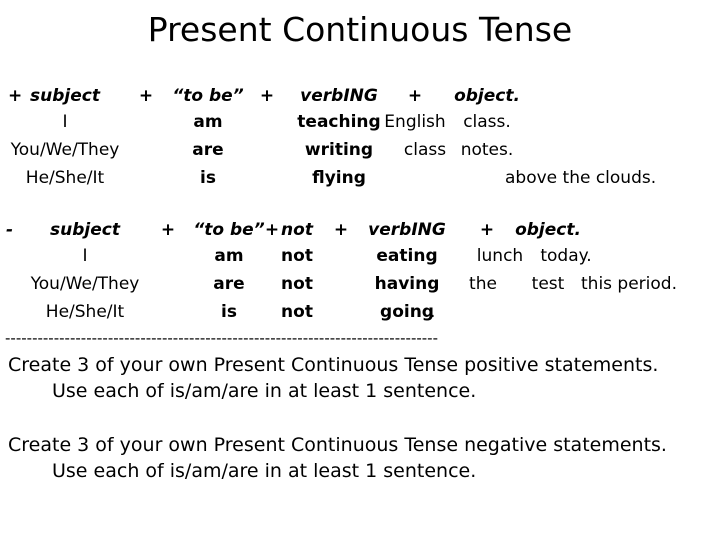 Image resolution: width=720 pixels, height=540 pixels. Describe the element at coordinates (168, 230) in the screenshot. I see `negative-header-plus-1: +` at that location.